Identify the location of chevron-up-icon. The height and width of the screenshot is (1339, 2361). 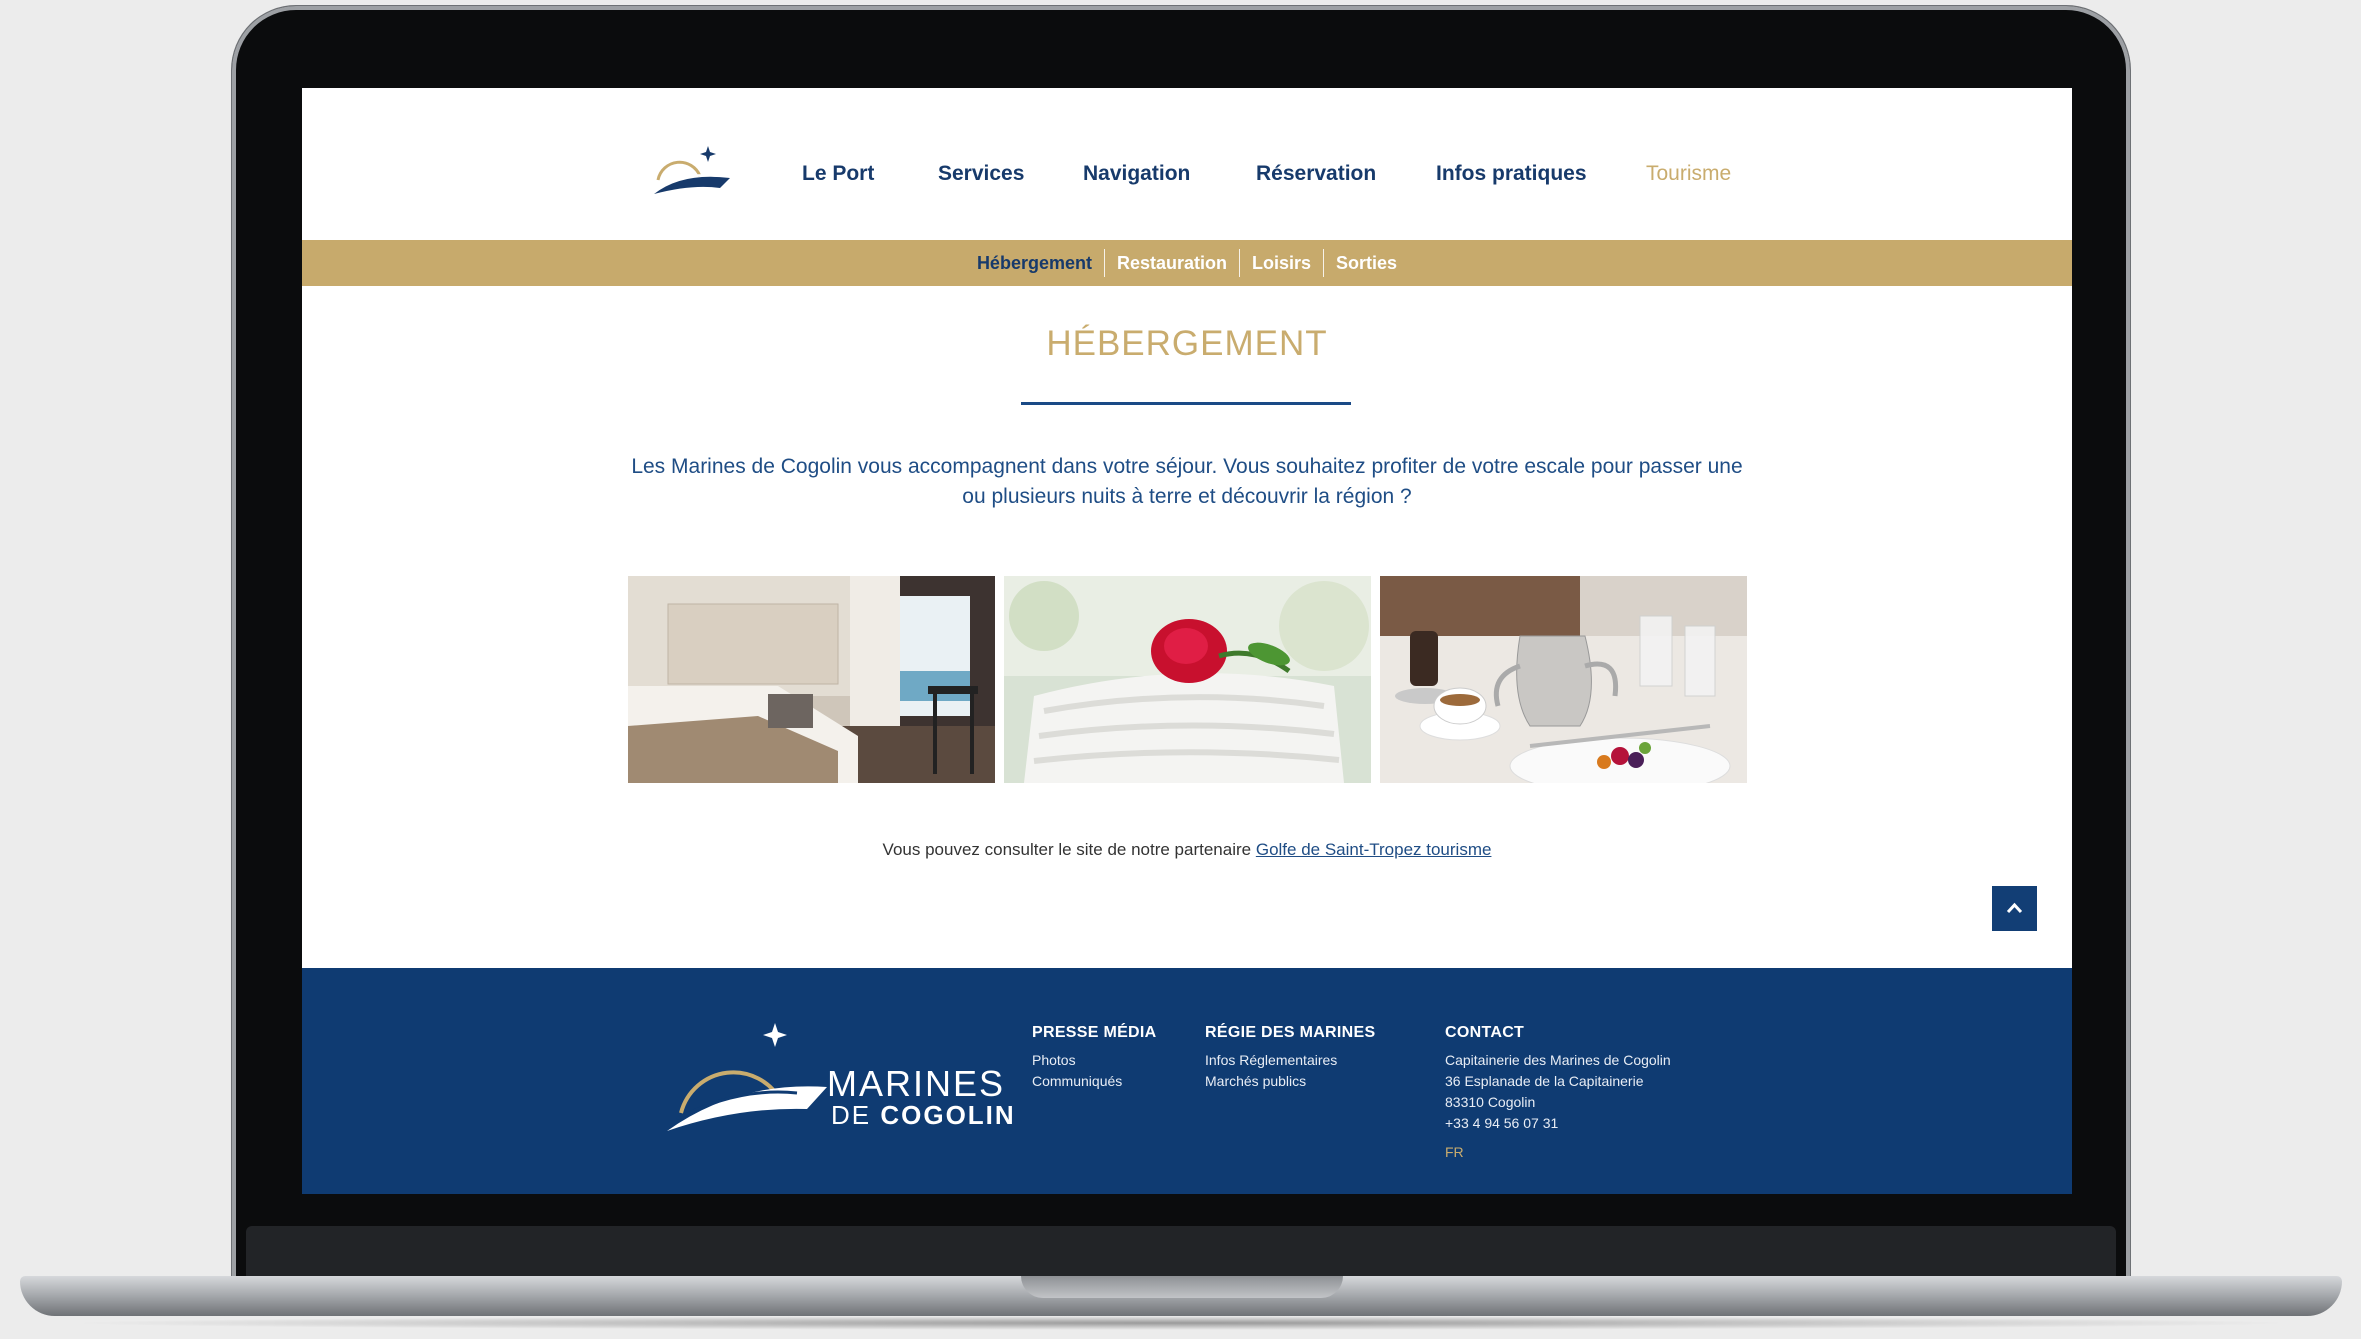
(2014, 908).